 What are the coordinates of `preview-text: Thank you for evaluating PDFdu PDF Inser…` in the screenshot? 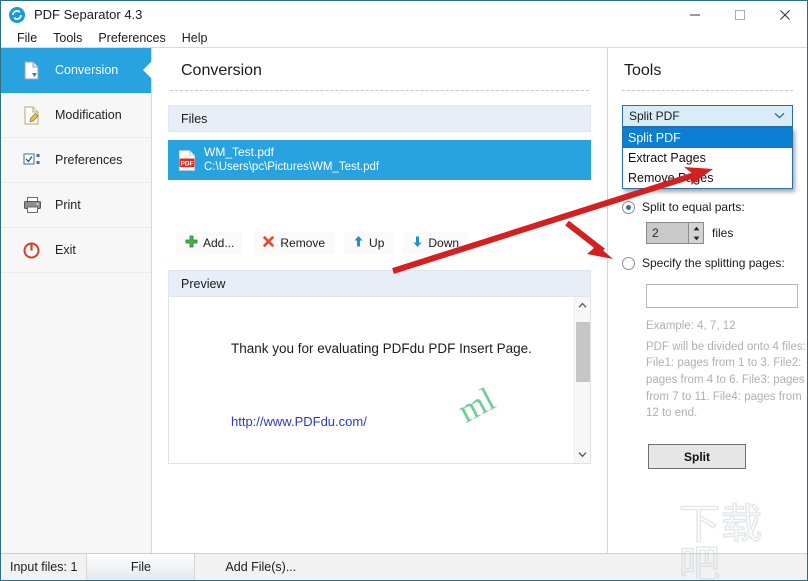 It's located at (381, 348).